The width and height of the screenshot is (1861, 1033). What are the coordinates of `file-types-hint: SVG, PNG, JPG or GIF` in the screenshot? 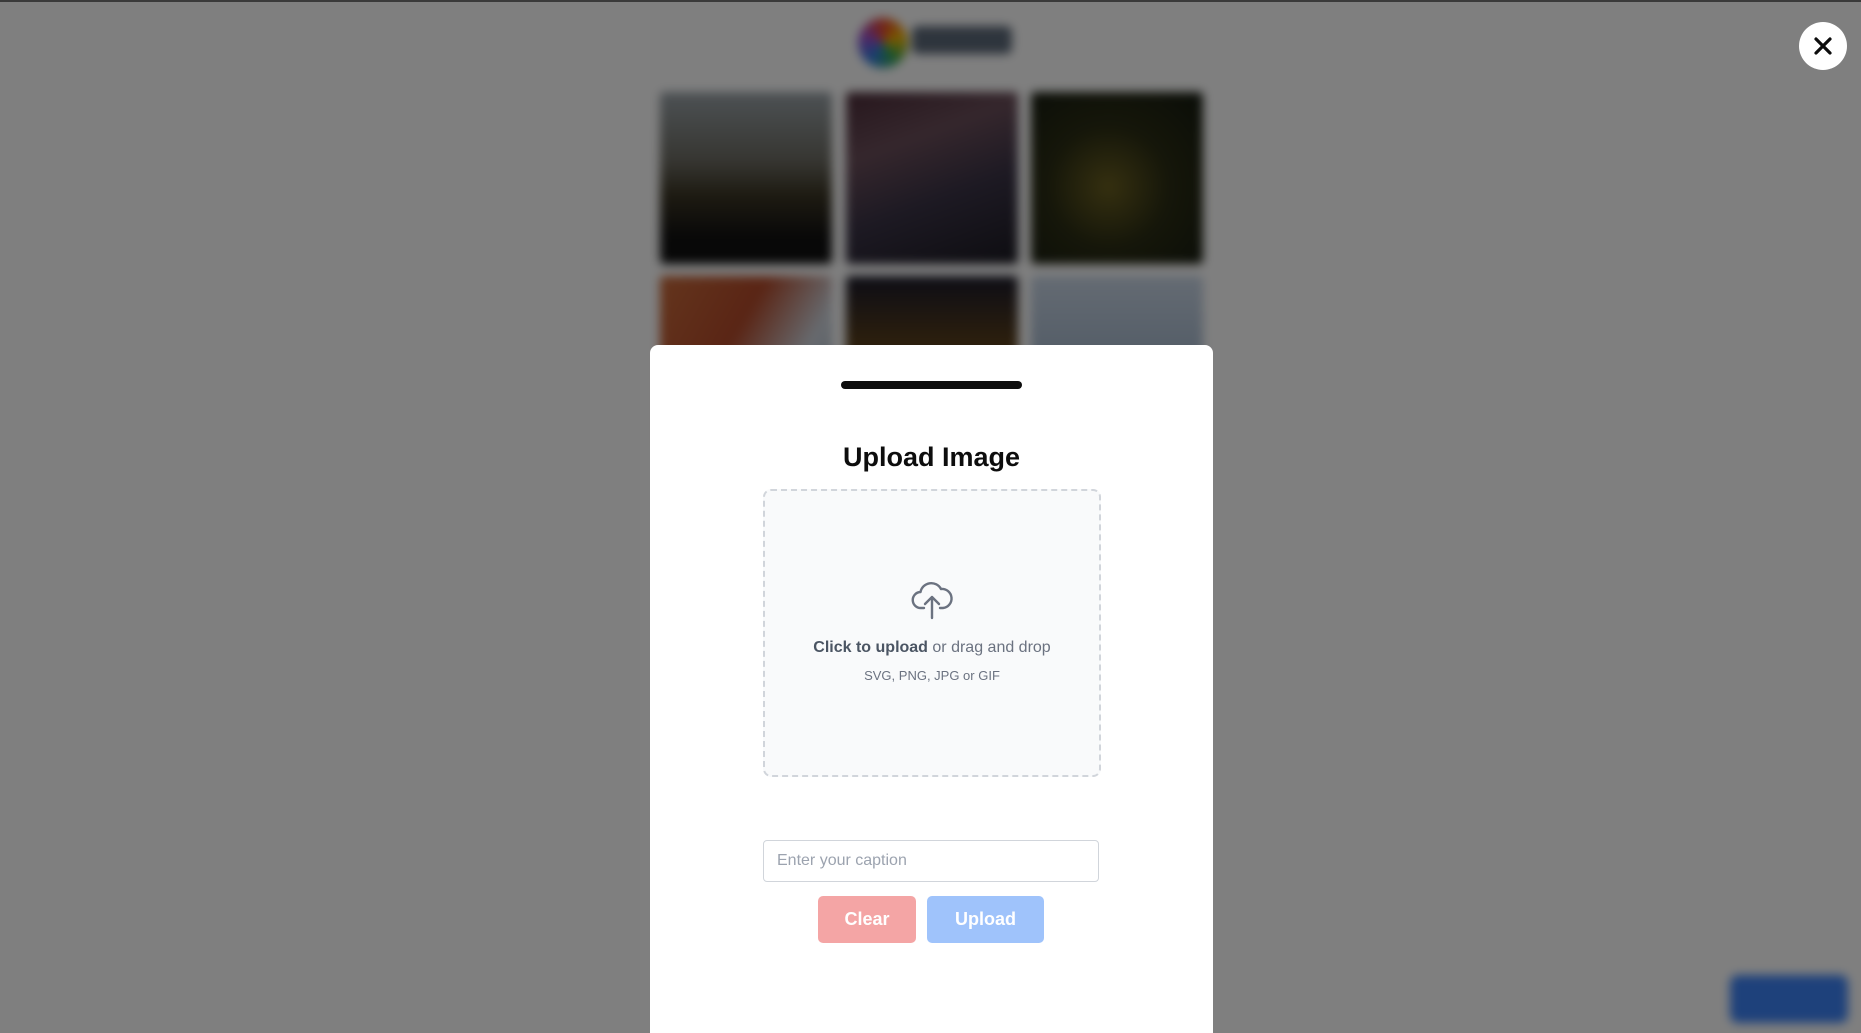 It's located at (932, 675).